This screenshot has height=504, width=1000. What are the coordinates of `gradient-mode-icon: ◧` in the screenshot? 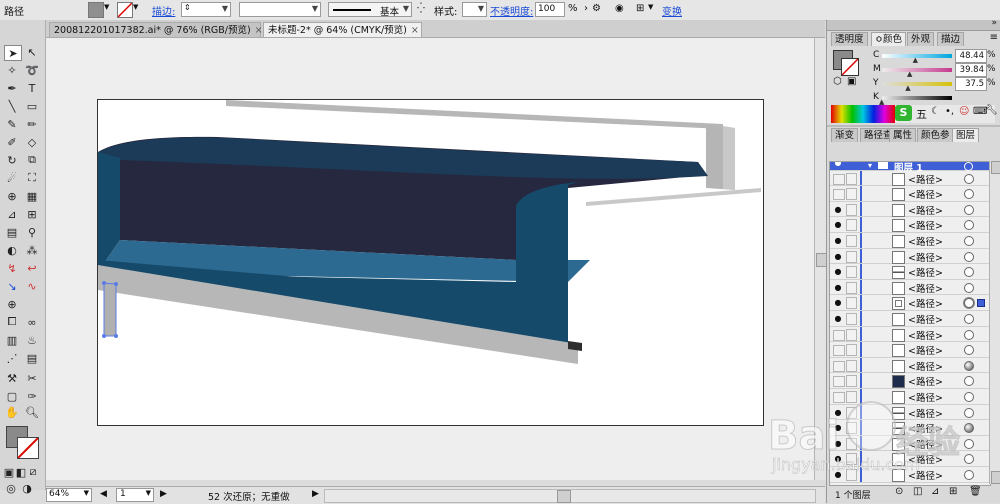 It's located at (21, 472).